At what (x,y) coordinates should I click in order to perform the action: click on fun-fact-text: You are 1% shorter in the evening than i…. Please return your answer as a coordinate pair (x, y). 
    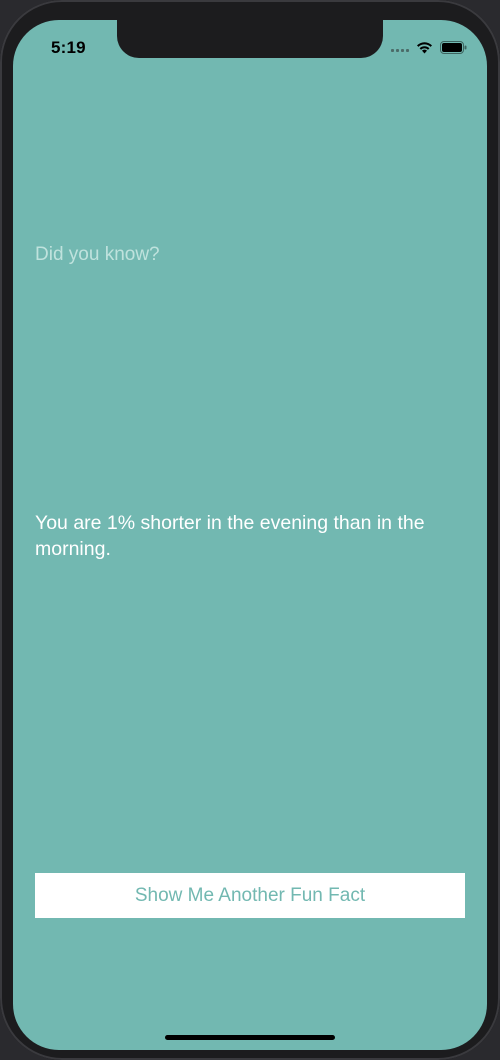
    Looking at the image, I should click on (230, 536).